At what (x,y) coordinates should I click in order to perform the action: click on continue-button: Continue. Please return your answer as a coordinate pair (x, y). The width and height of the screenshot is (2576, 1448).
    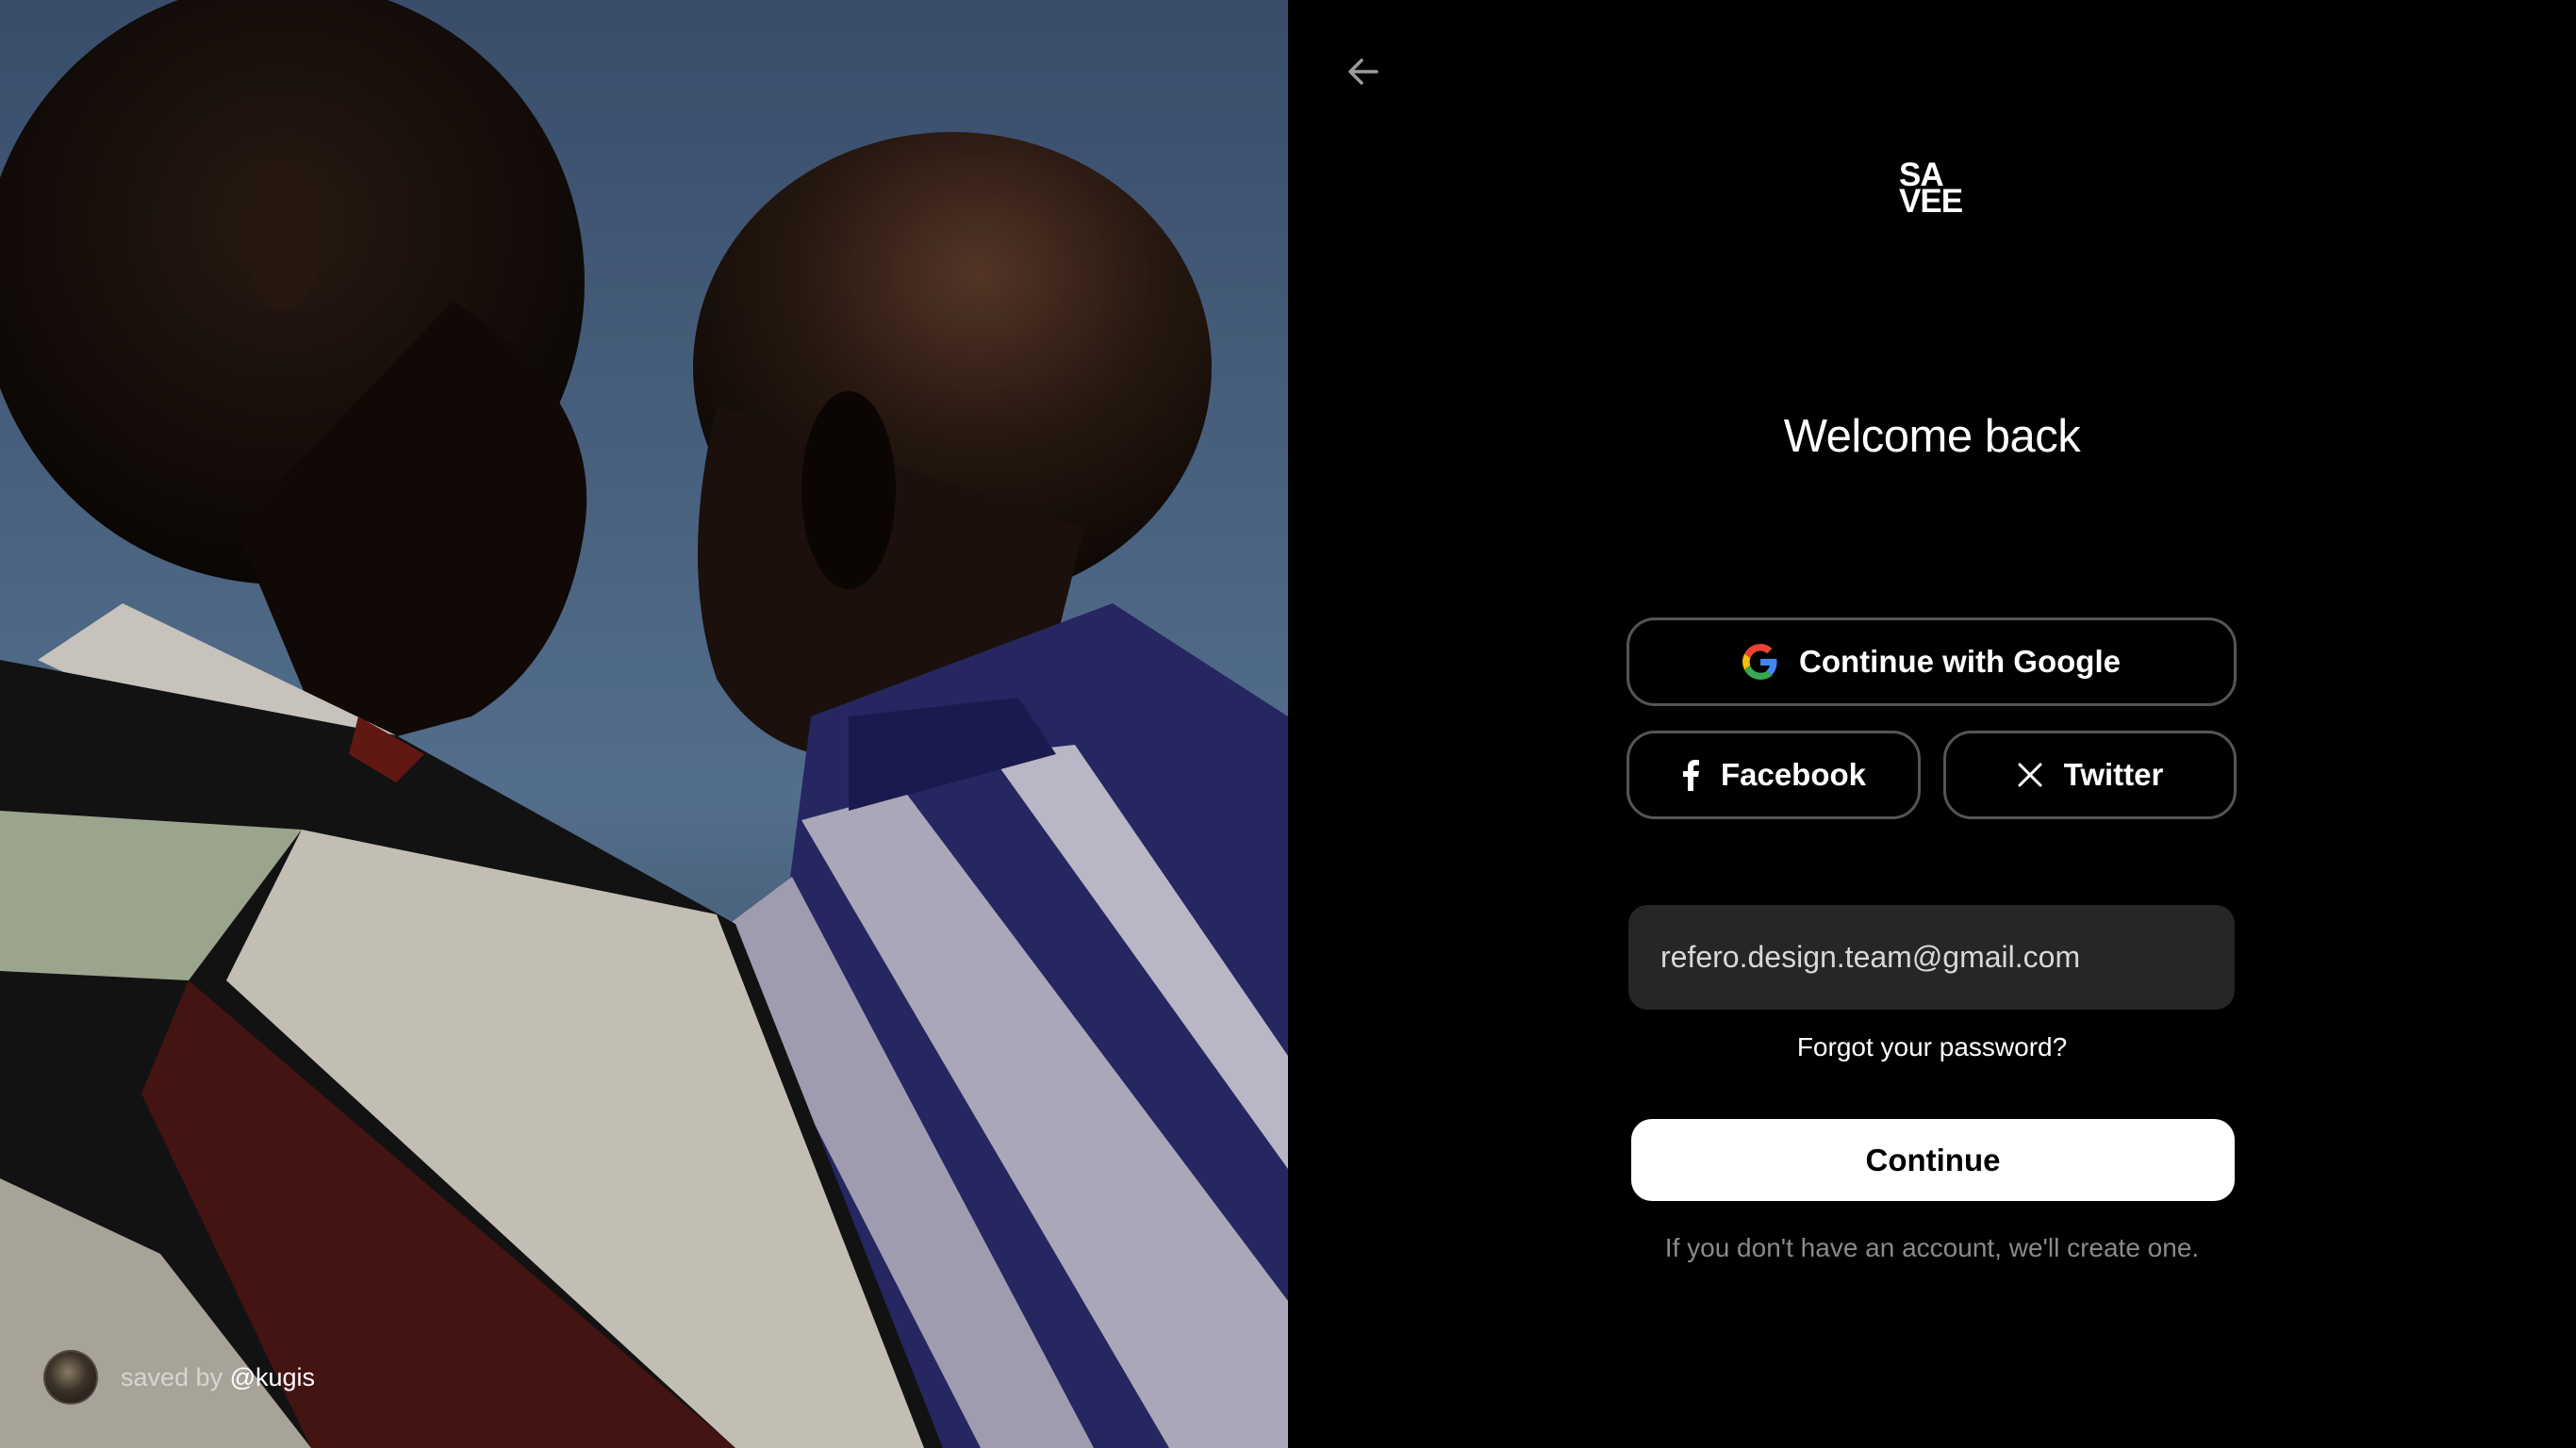
    Looking at the image, I should click on (1933, 1160).